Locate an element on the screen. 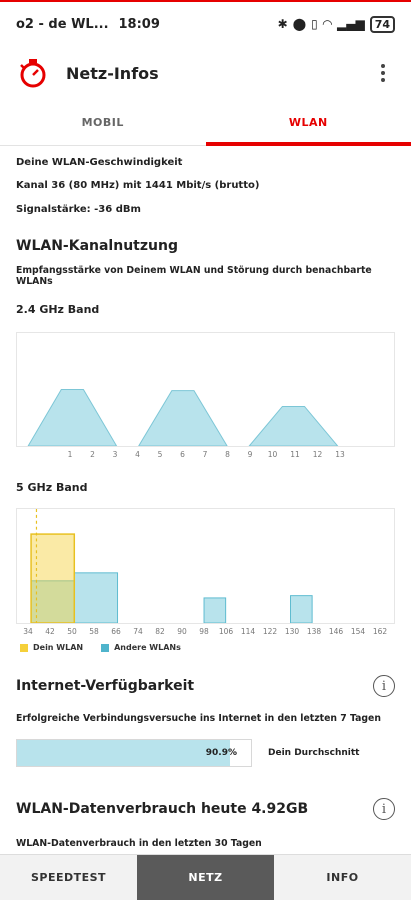 The image size is (411, 900). availability-progress-bar: 90.9% is located at coordinates (134, 753).